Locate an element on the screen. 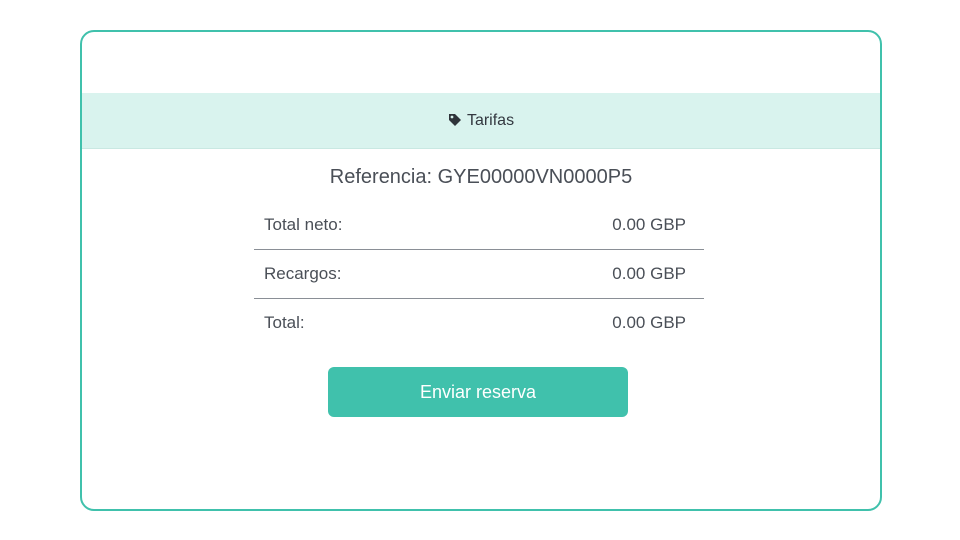 This screenshot has width=960, height=540. tag-icon is located at coordinates (455, 120).